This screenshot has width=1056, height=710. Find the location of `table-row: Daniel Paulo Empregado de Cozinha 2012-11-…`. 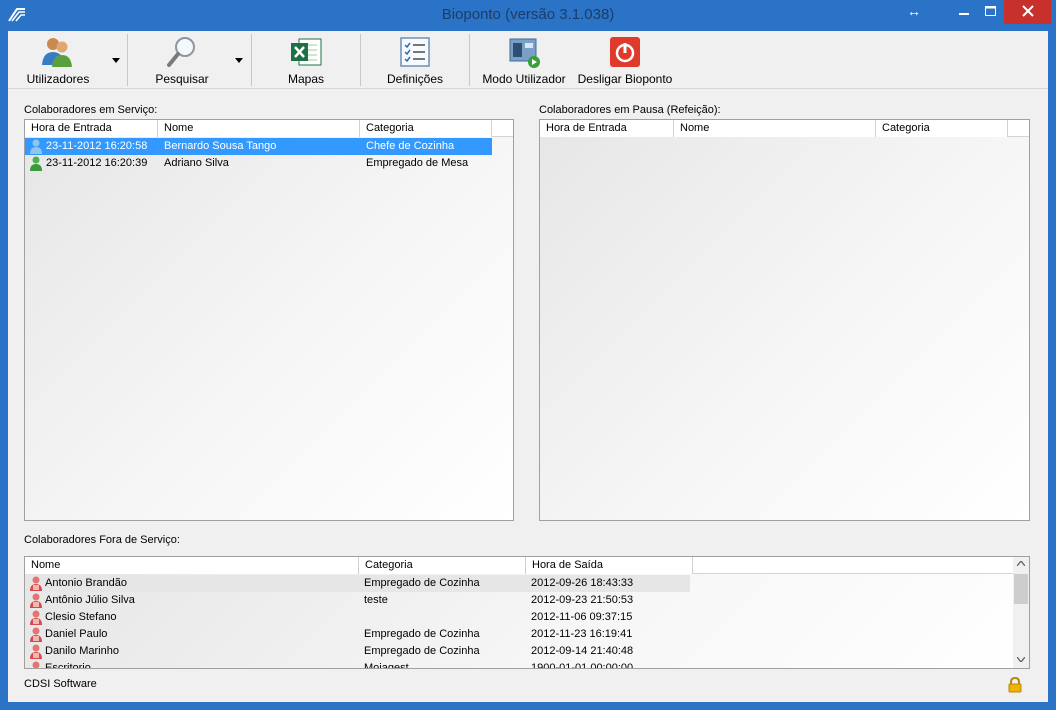

table-row: Daniel Paulo Empregado de Cozinha 2012-11-… is located at coordinates (357, 634).